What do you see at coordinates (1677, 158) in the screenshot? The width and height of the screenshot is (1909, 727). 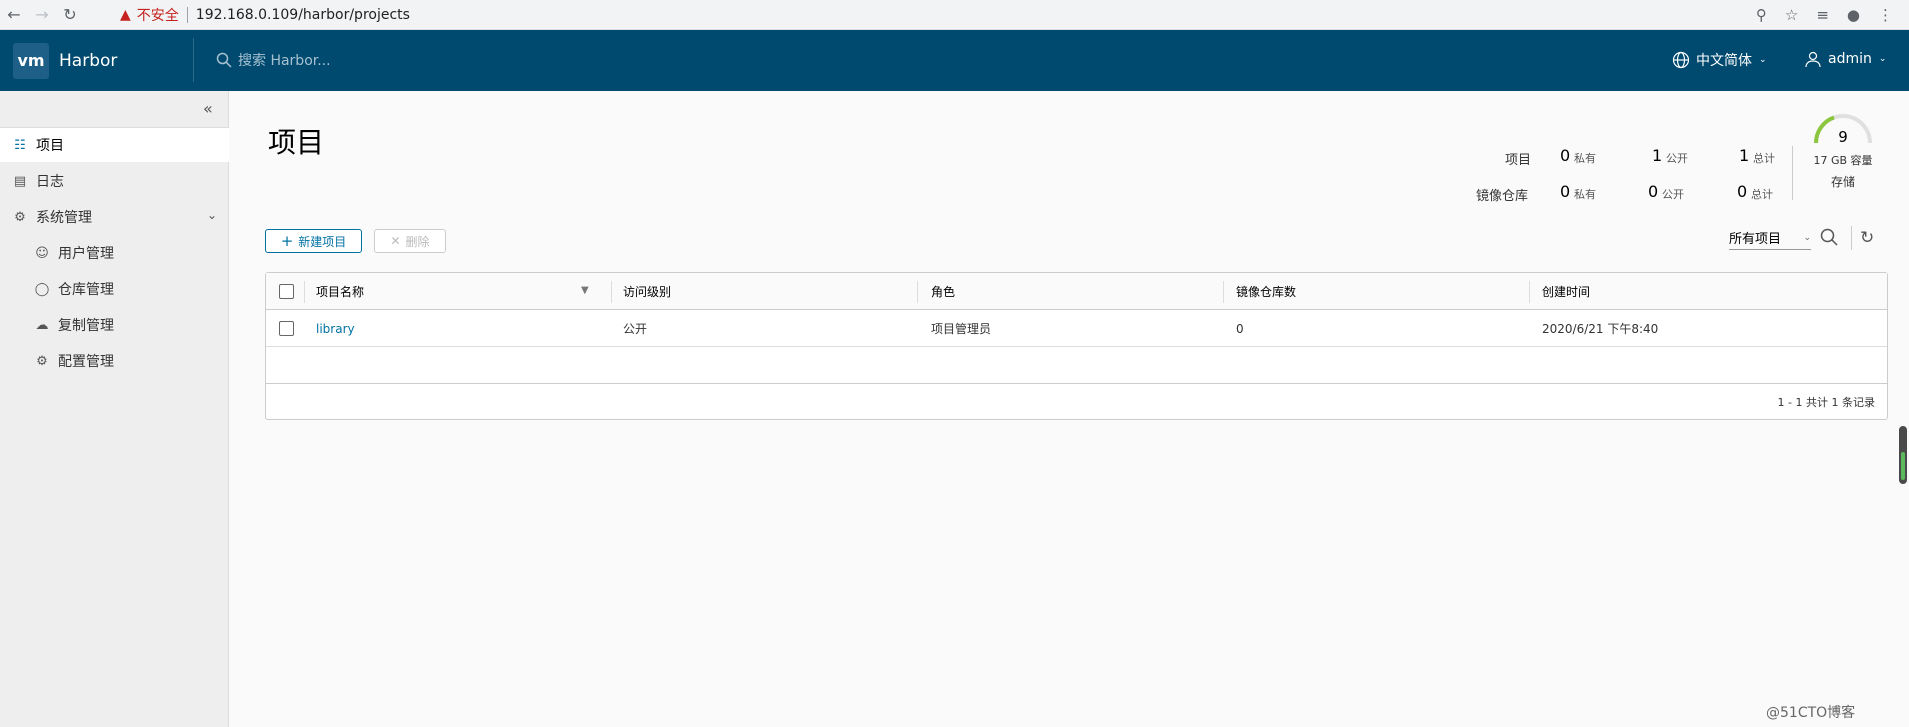 I see `stat-unit: 公开` at bounding box center [1677, 158].